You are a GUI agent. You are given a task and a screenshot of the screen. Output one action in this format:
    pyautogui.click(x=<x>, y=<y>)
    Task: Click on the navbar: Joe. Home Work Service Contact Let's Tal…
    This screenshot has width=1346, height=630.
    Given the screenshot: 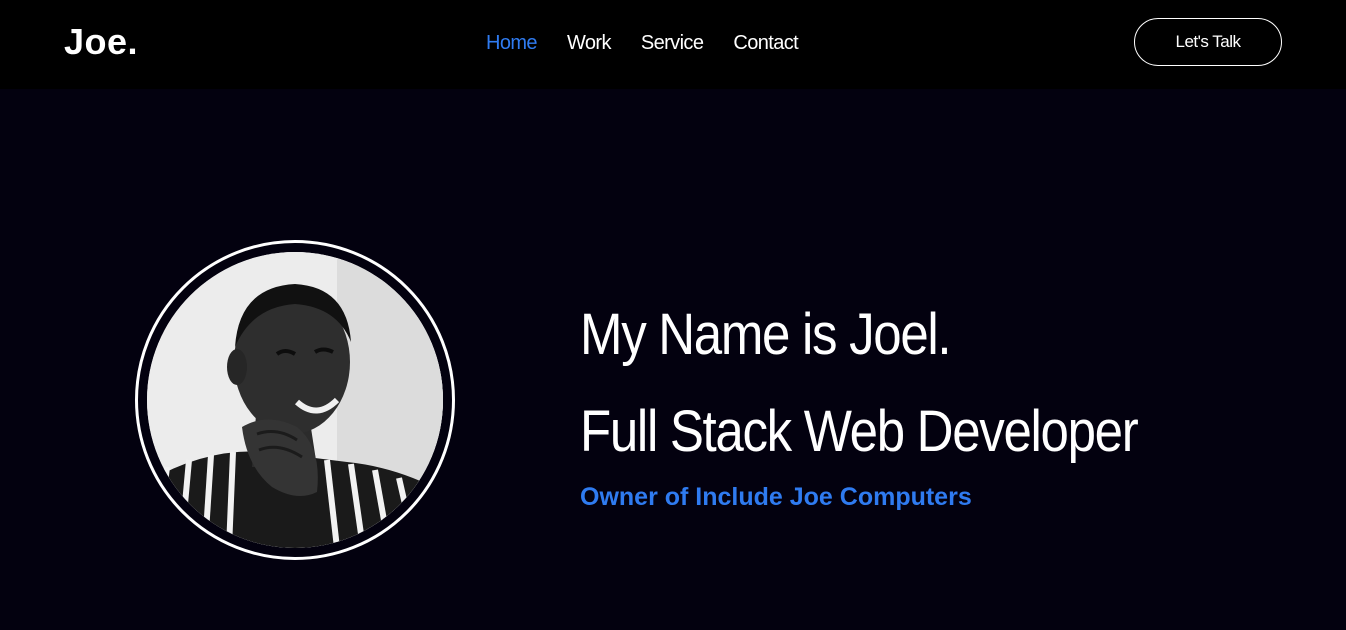 What is the action you would take?
    pyautogui.click(x=673, y=44)
    